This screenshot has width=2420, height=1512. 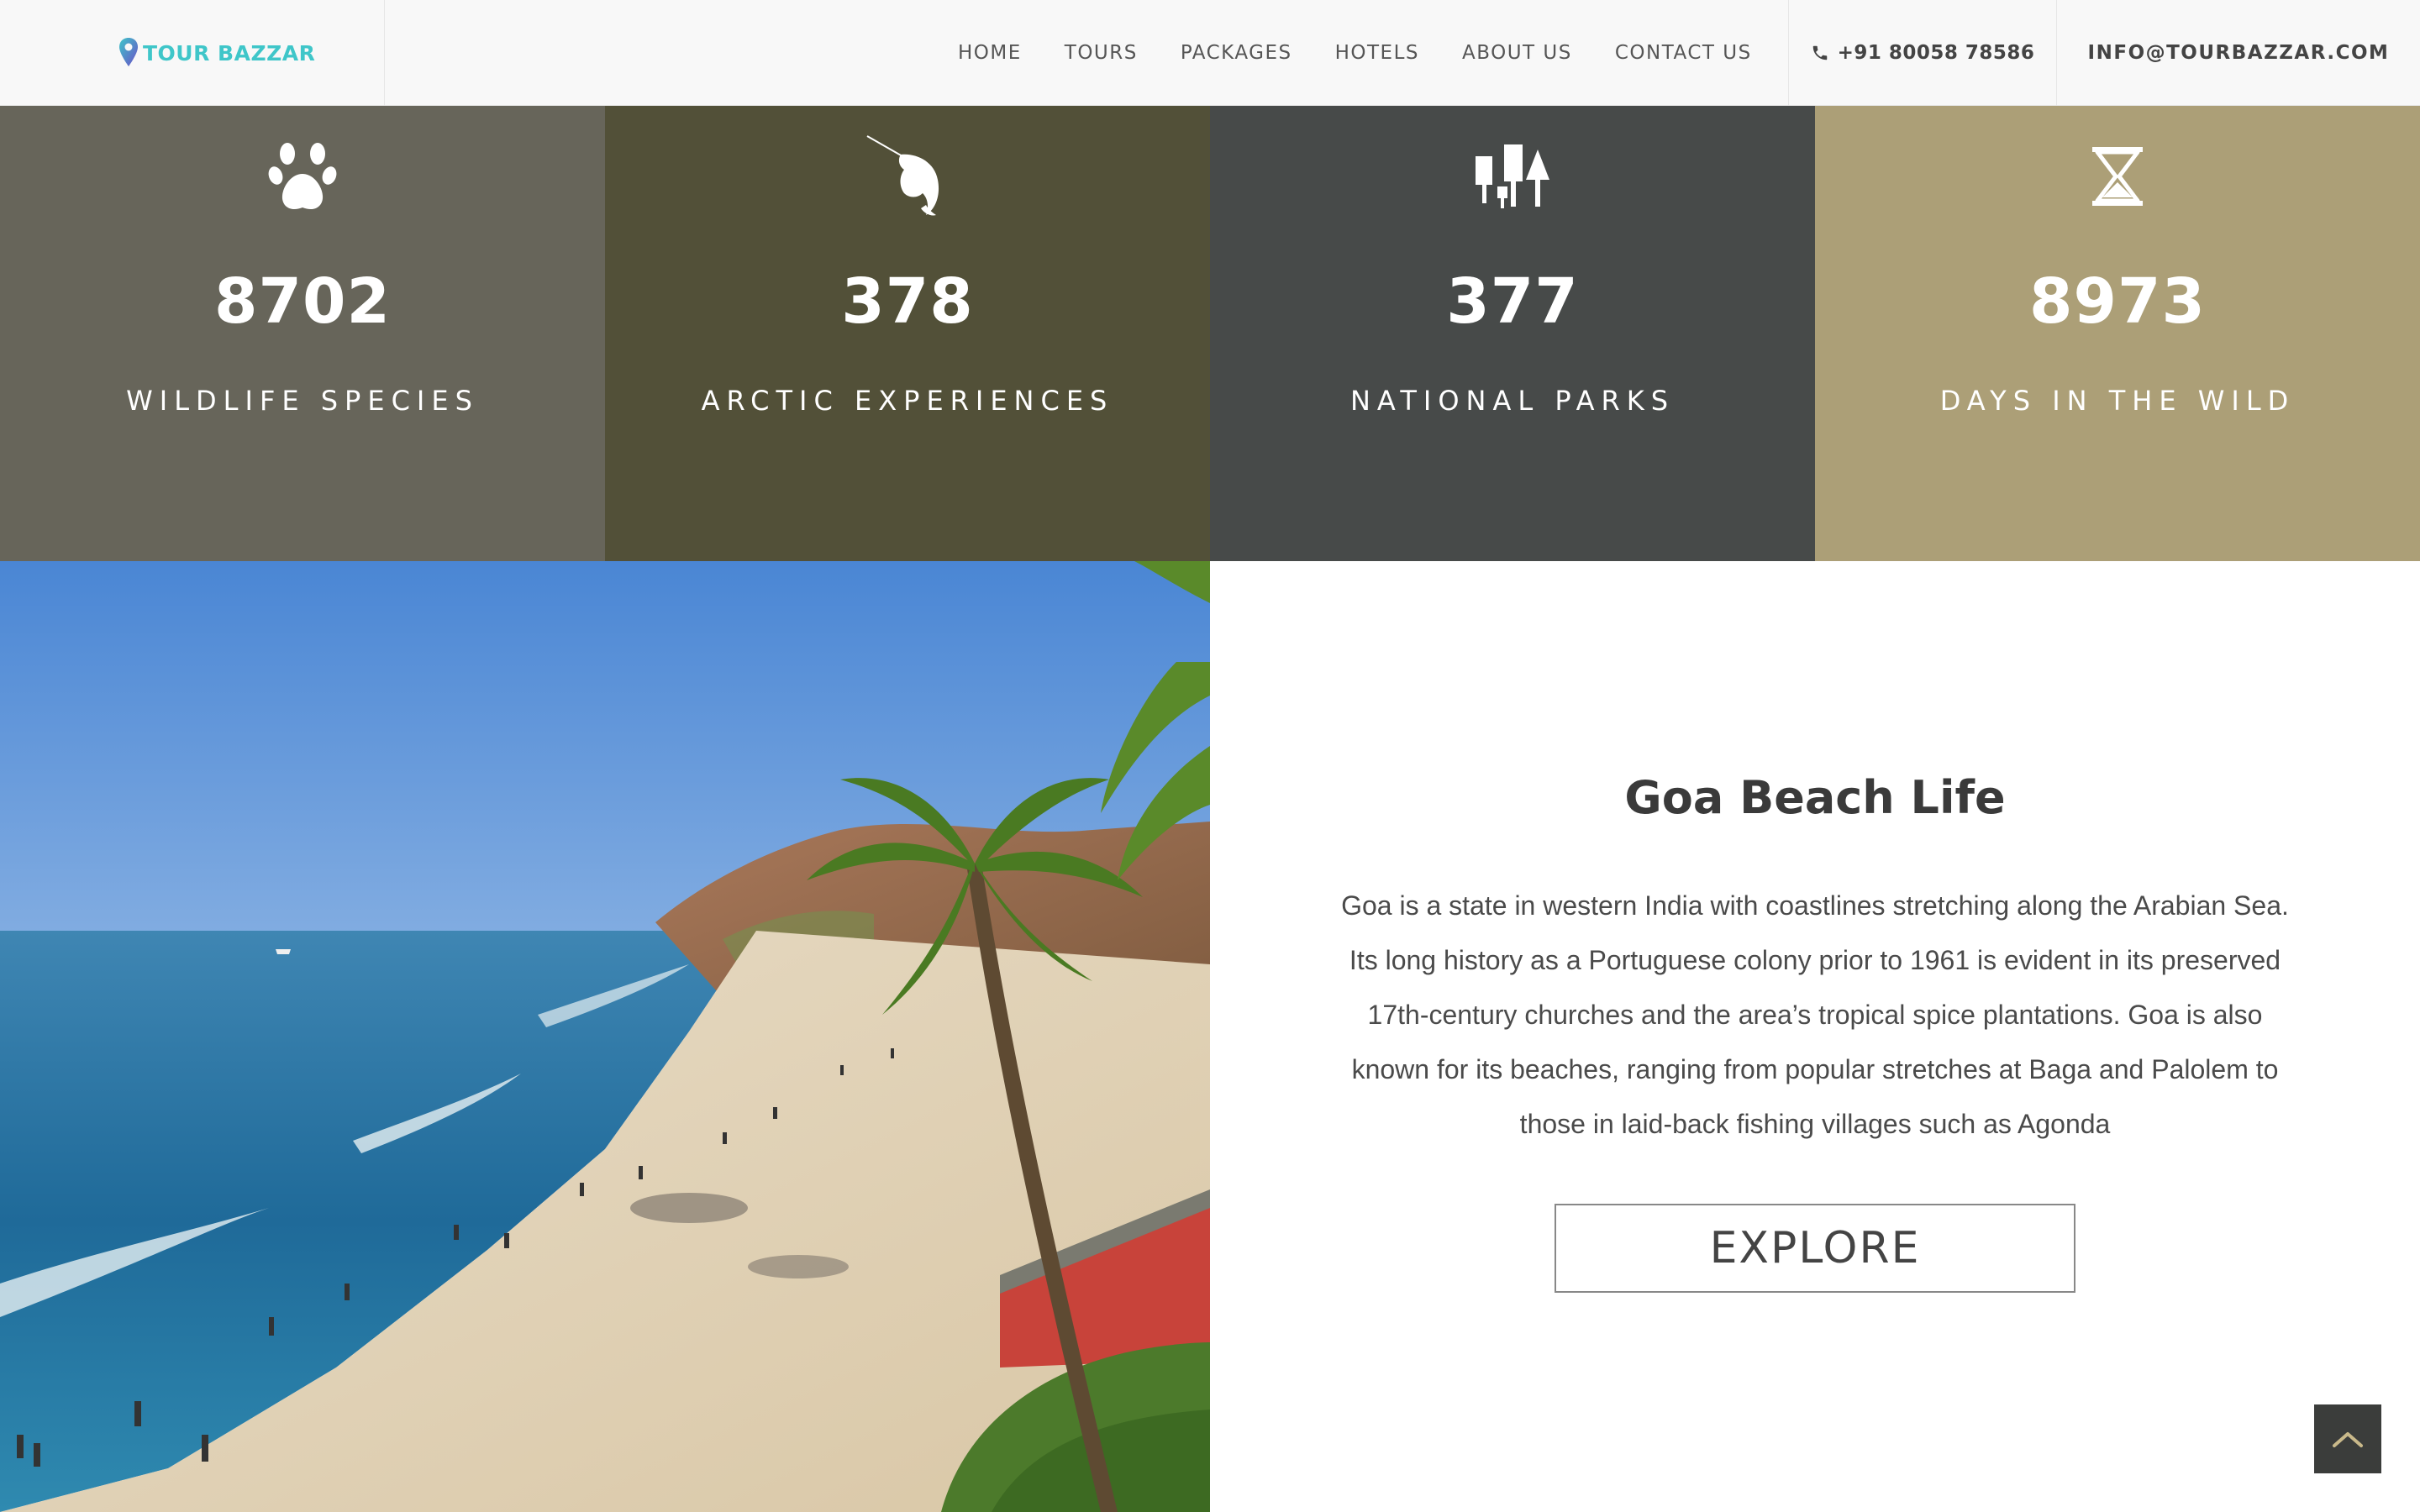 What do you see at coordinates (1236, 53) in the screenshot?
I see `nav-packages: PACKAGES` at bounding box center [1236, 53].